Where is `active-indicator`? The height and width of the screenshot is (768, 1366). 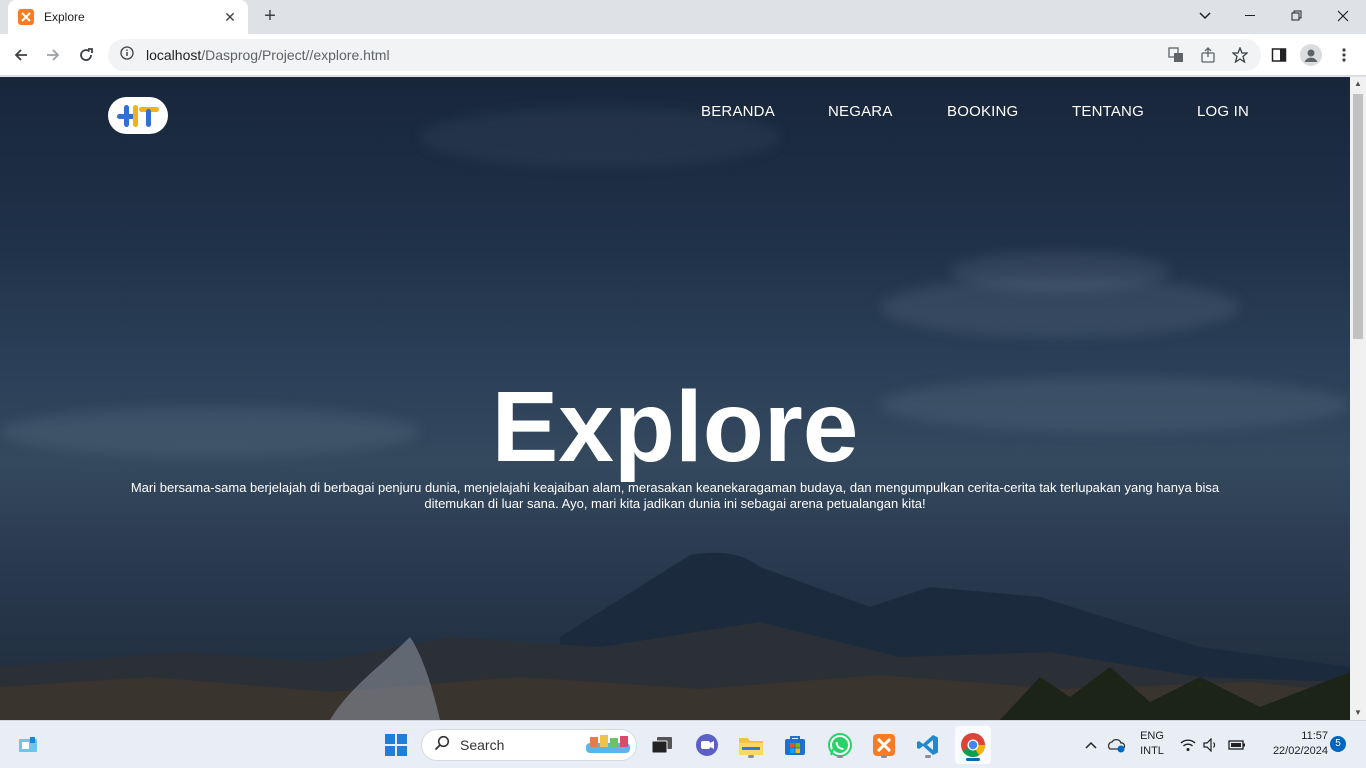
active-indicator is located at coordinates (973, 759).